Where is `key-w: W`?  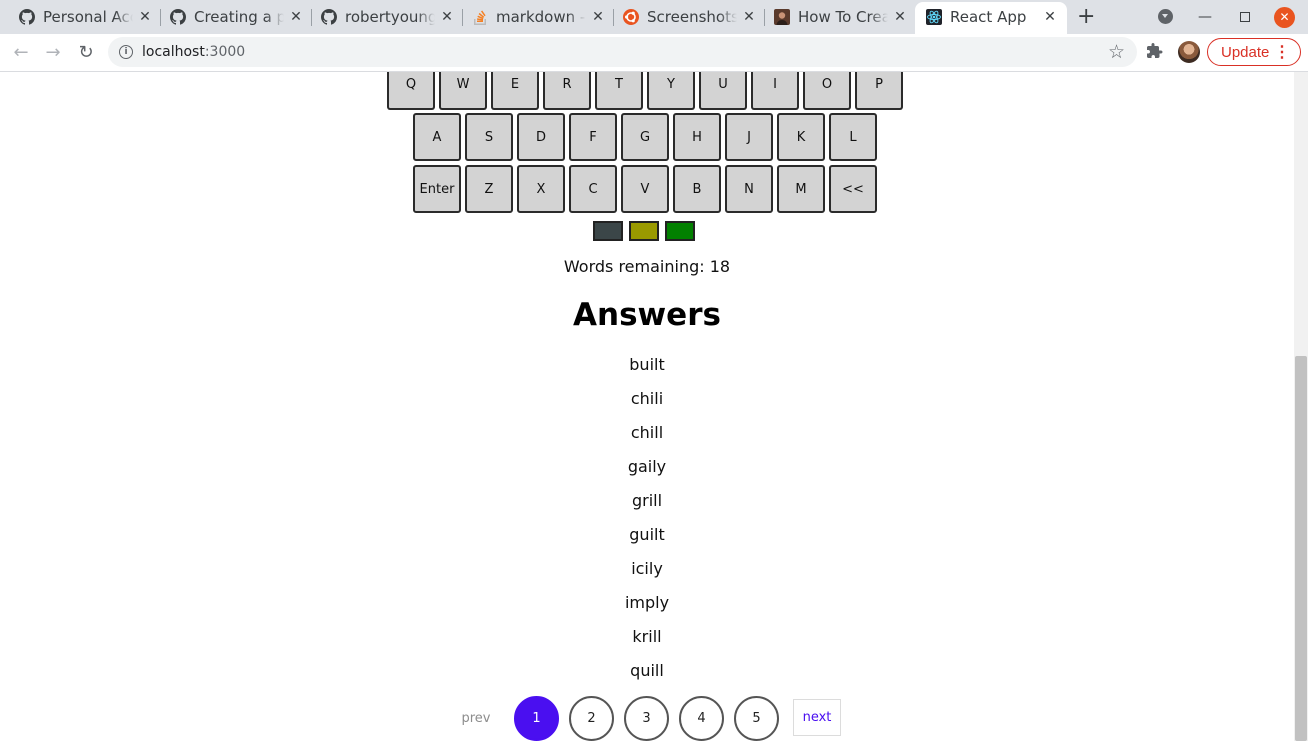 key-w: W is located at coordinates (463, 91).